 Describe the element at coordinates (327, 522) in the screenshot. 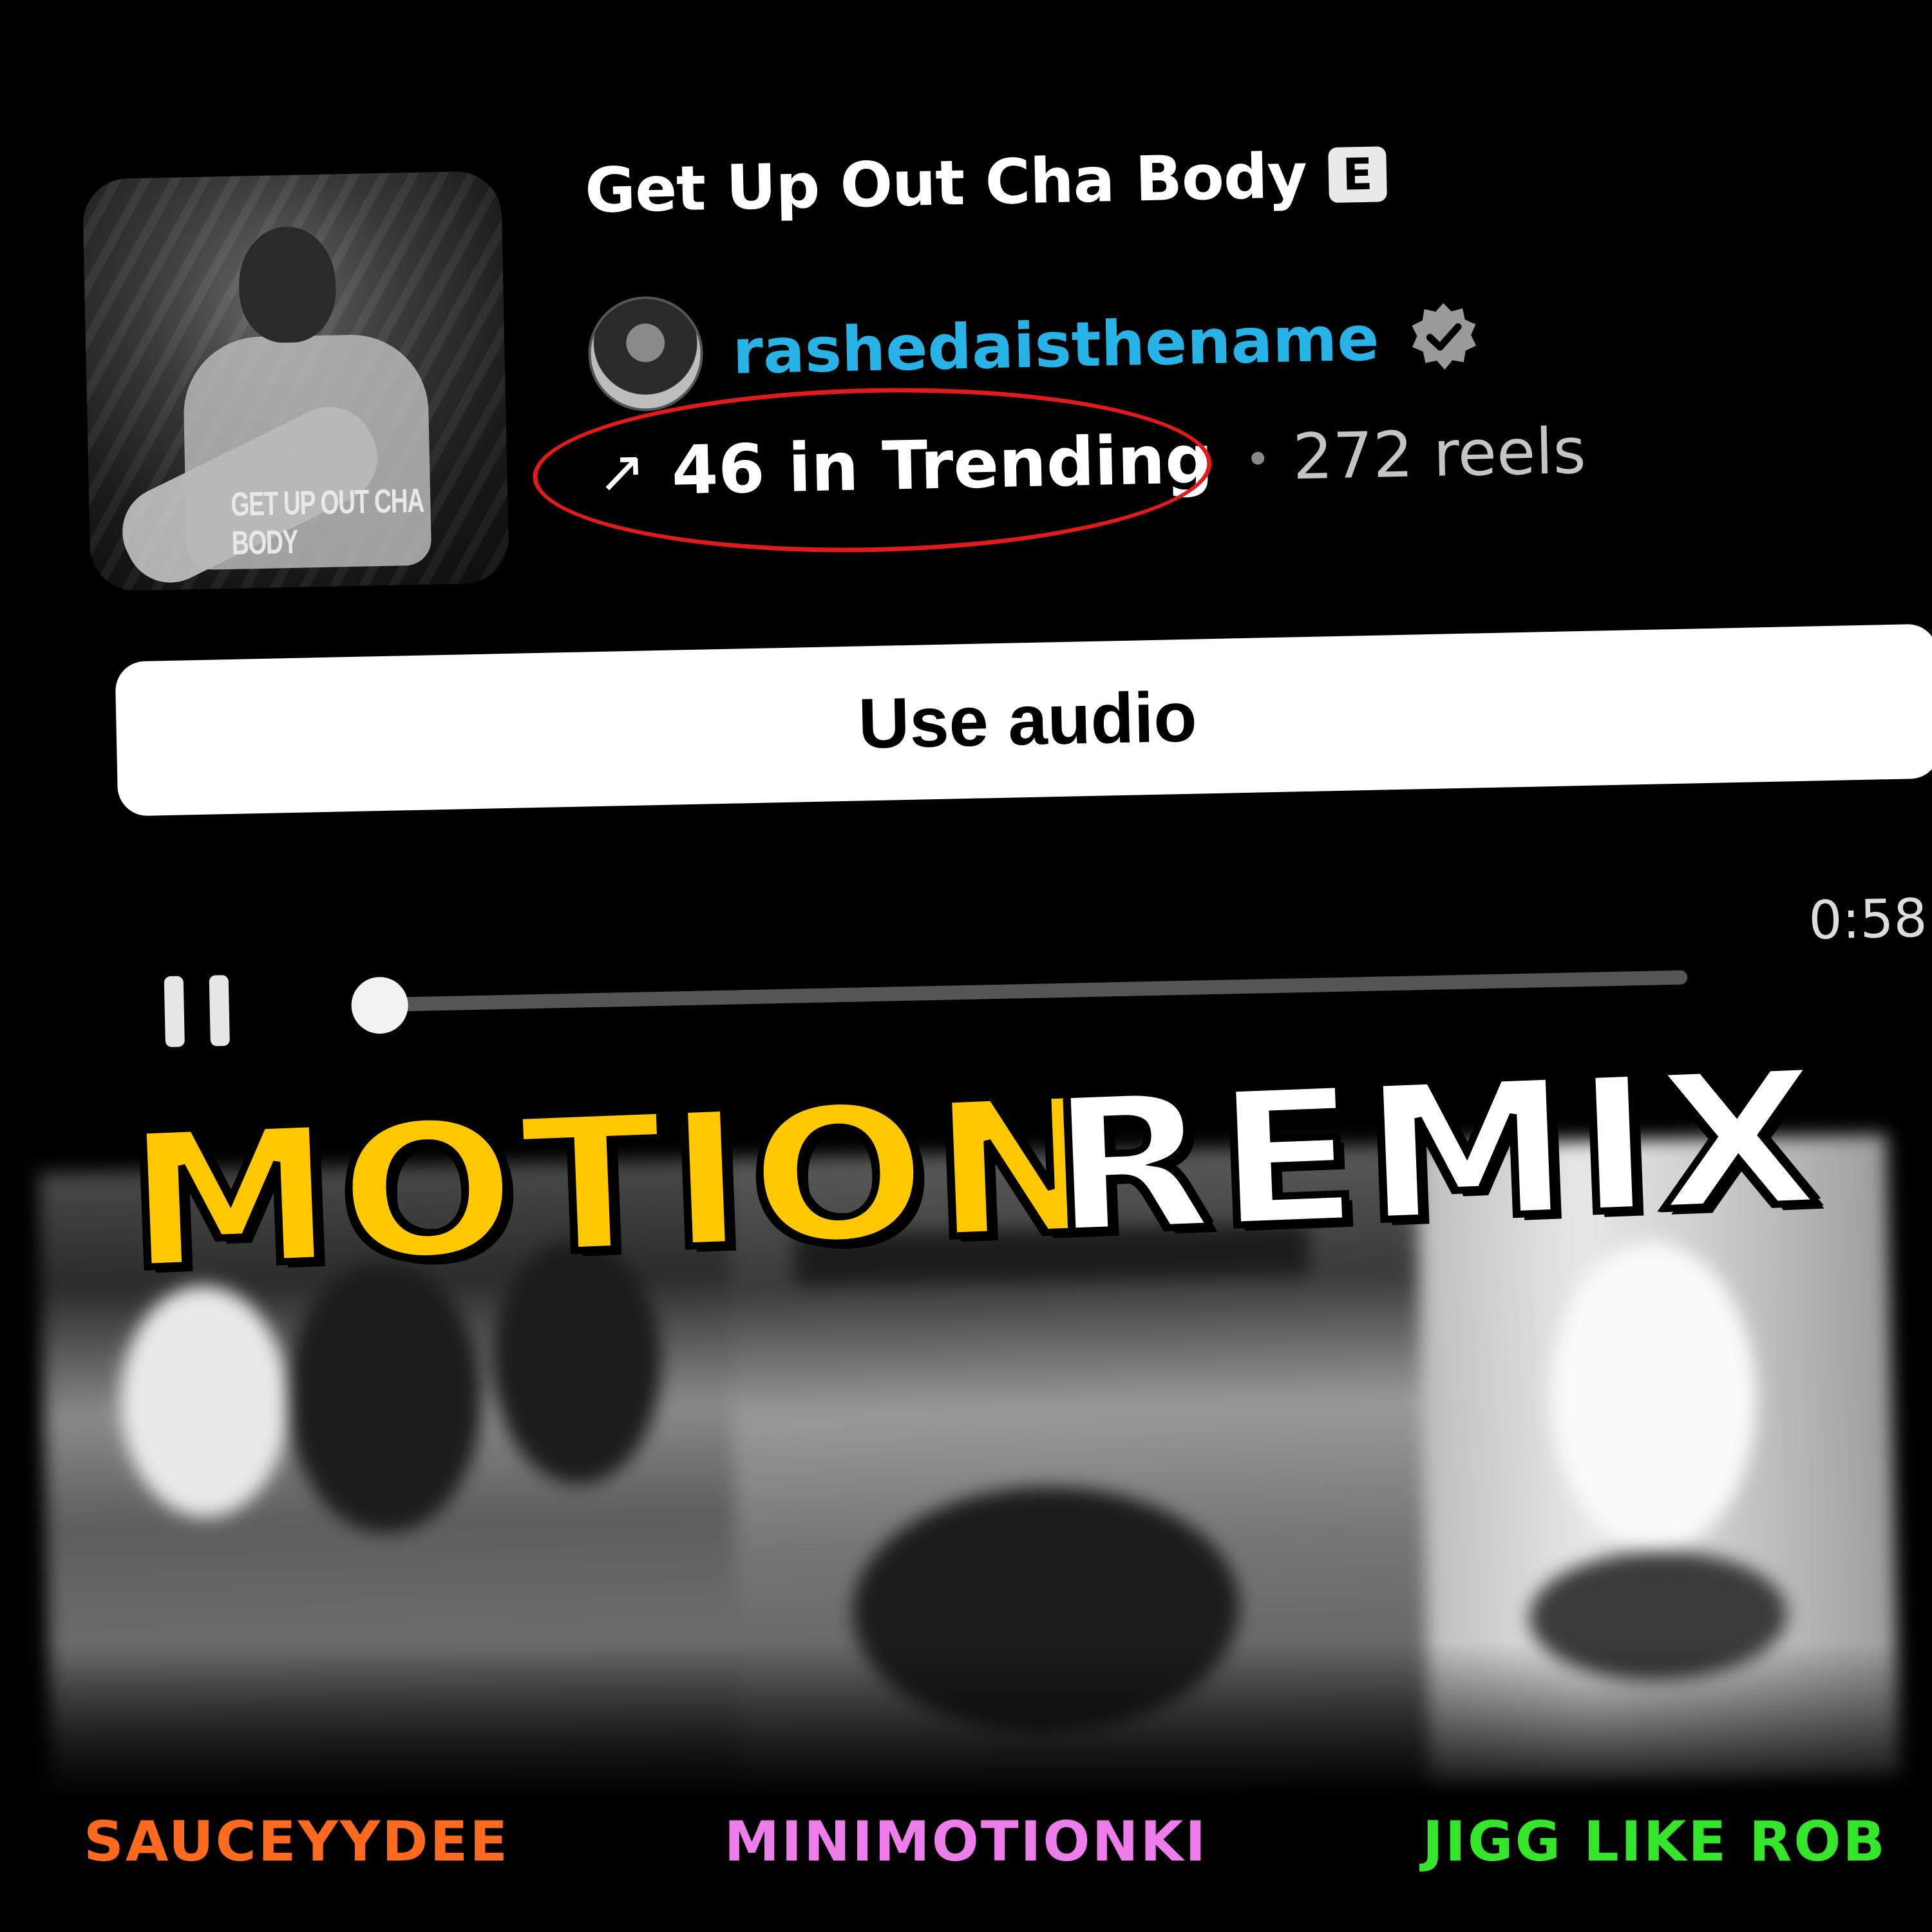

I see `album-cover-text: GET UP OUT CHA BODY` at that location.